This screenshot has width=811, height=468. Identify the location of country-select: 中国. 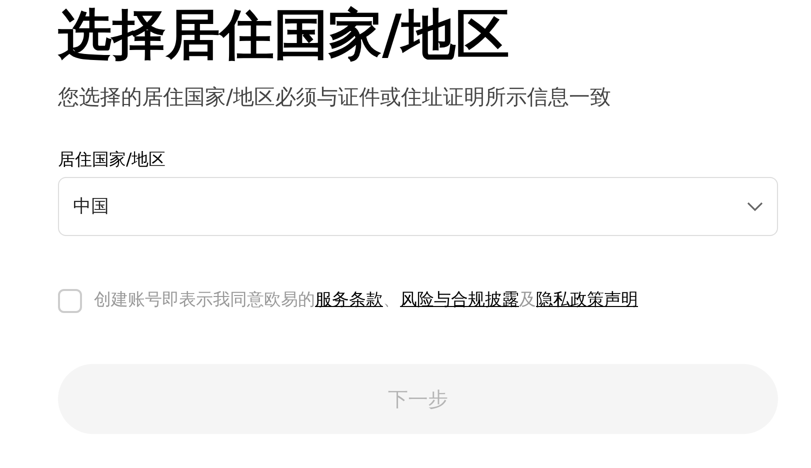
(418, 206).